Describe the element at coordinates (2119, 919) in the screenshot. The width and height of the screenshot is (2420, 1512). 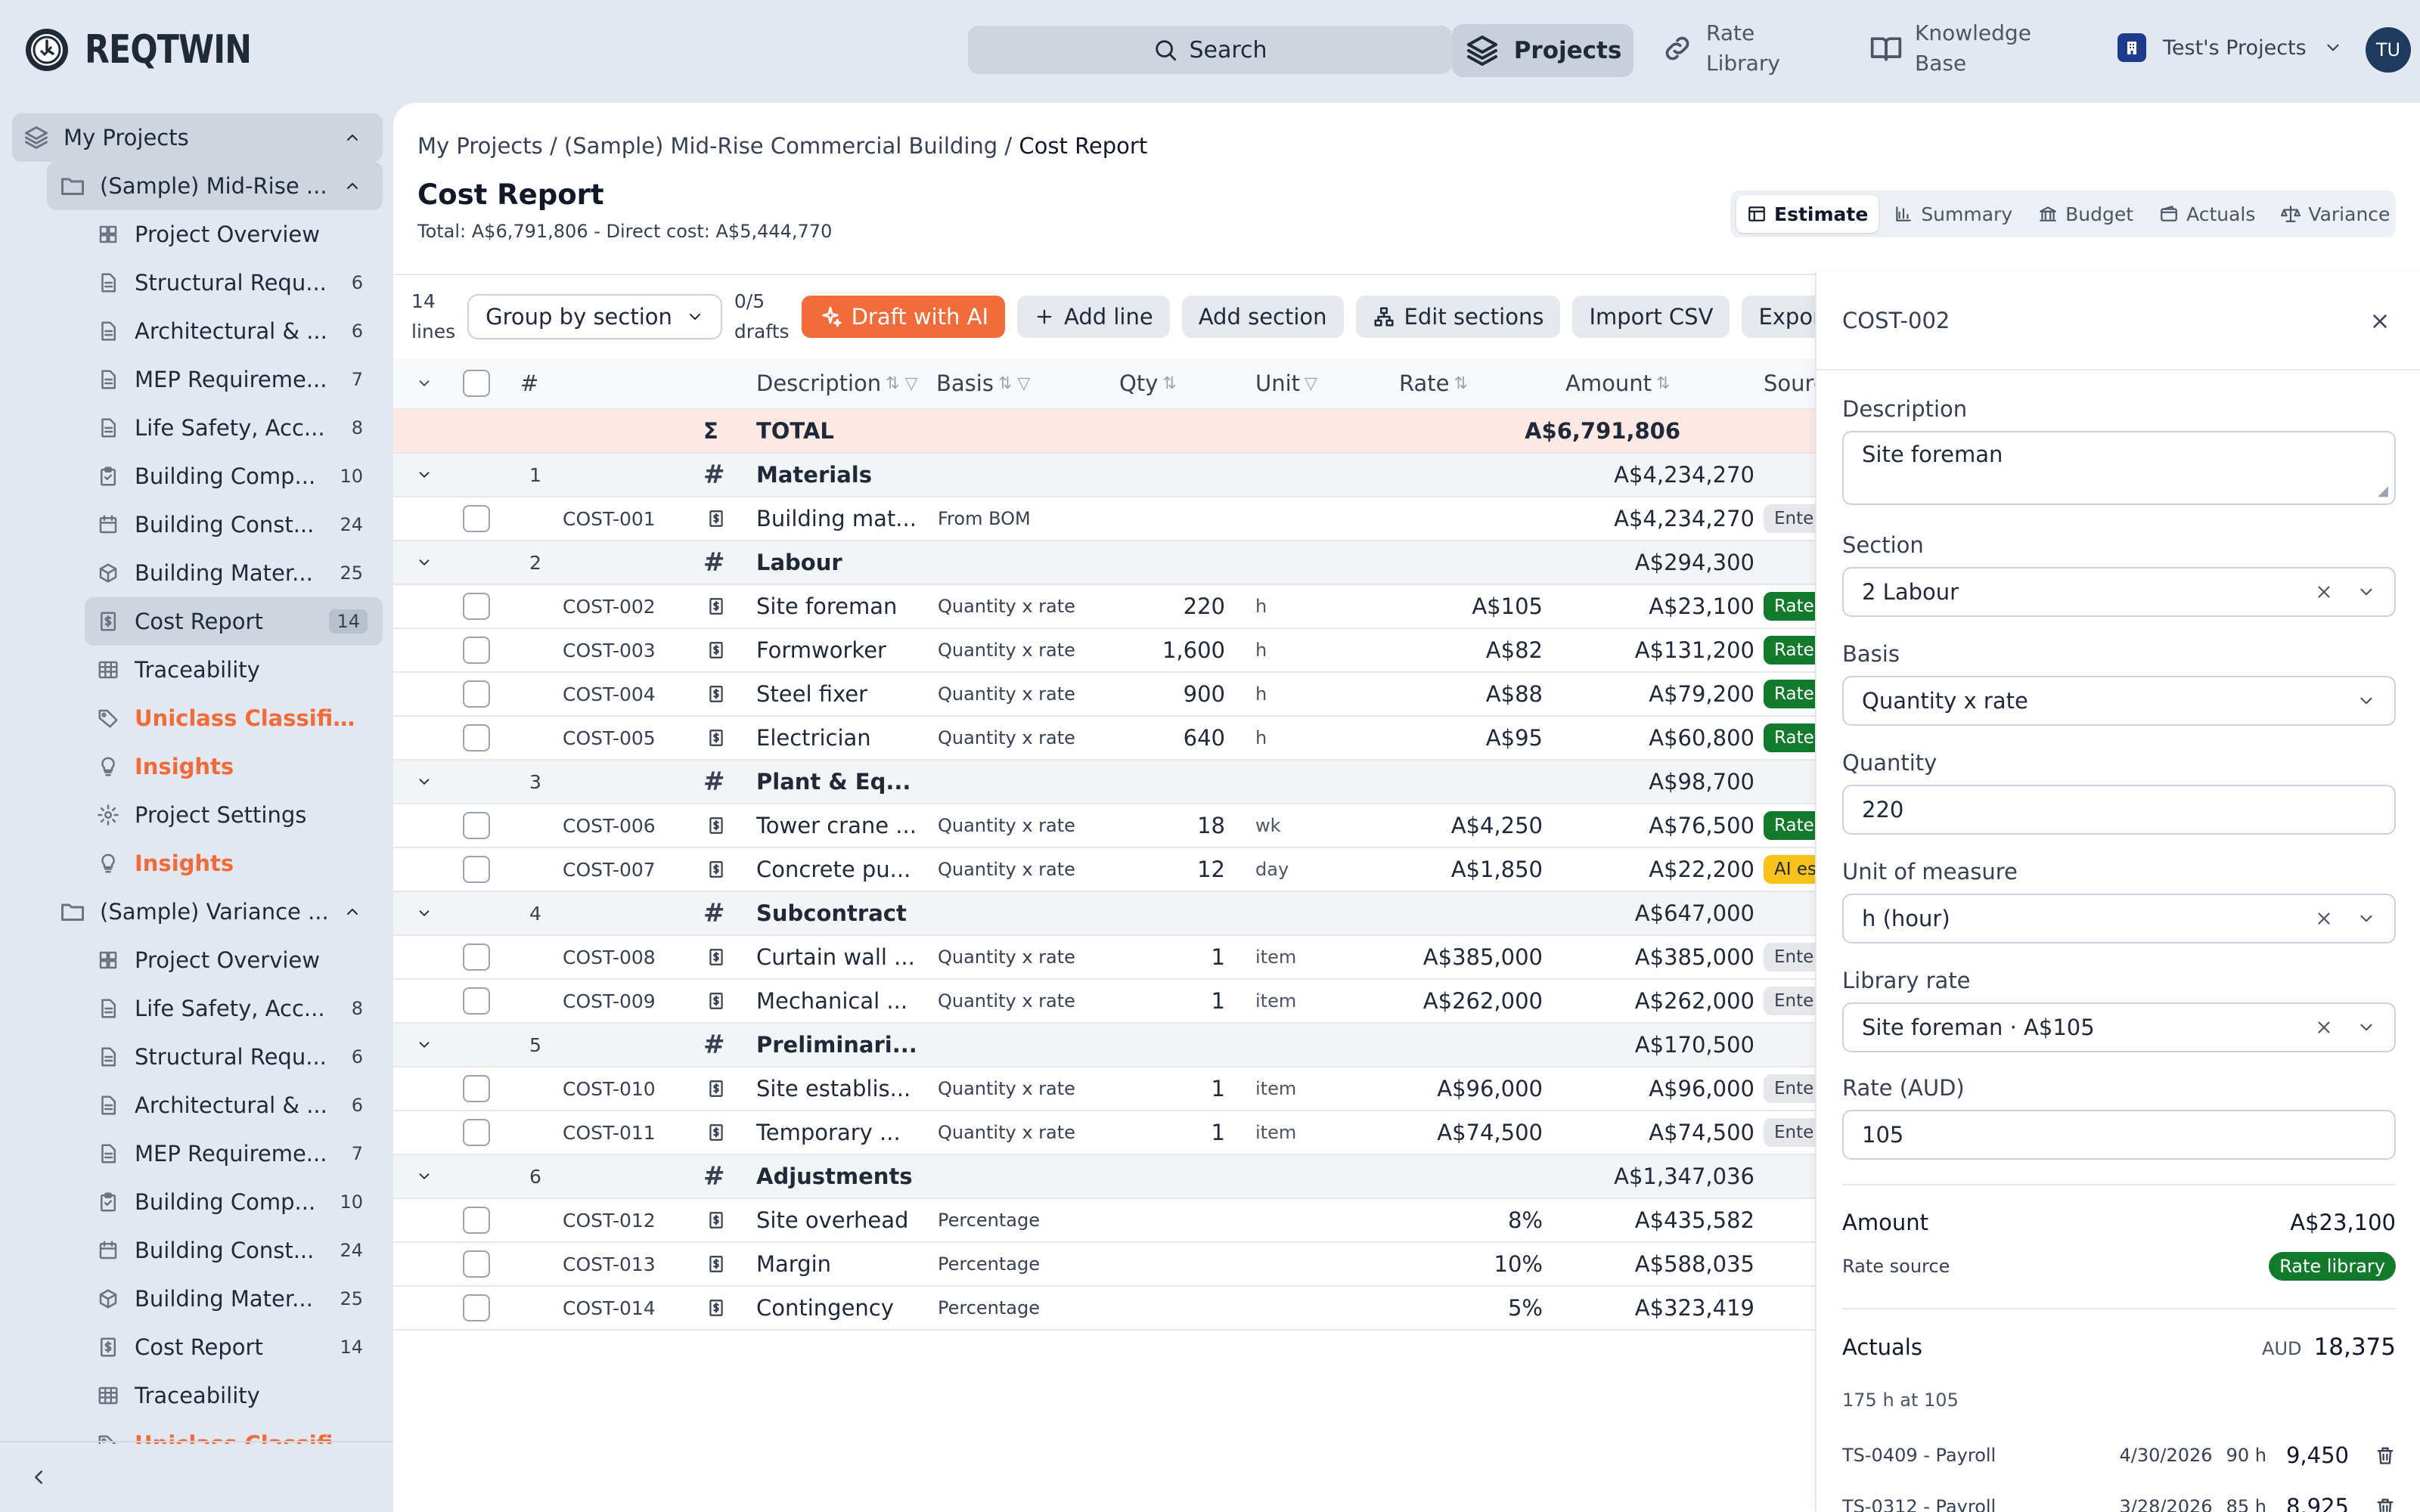
I see `uom-select: h (hour)` at that location.